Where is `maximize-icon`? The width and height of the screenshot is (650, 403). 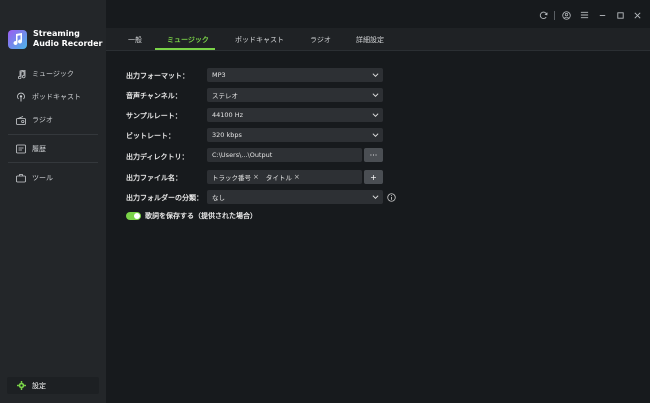 maximize-icon is located at coordinates (620, 15).